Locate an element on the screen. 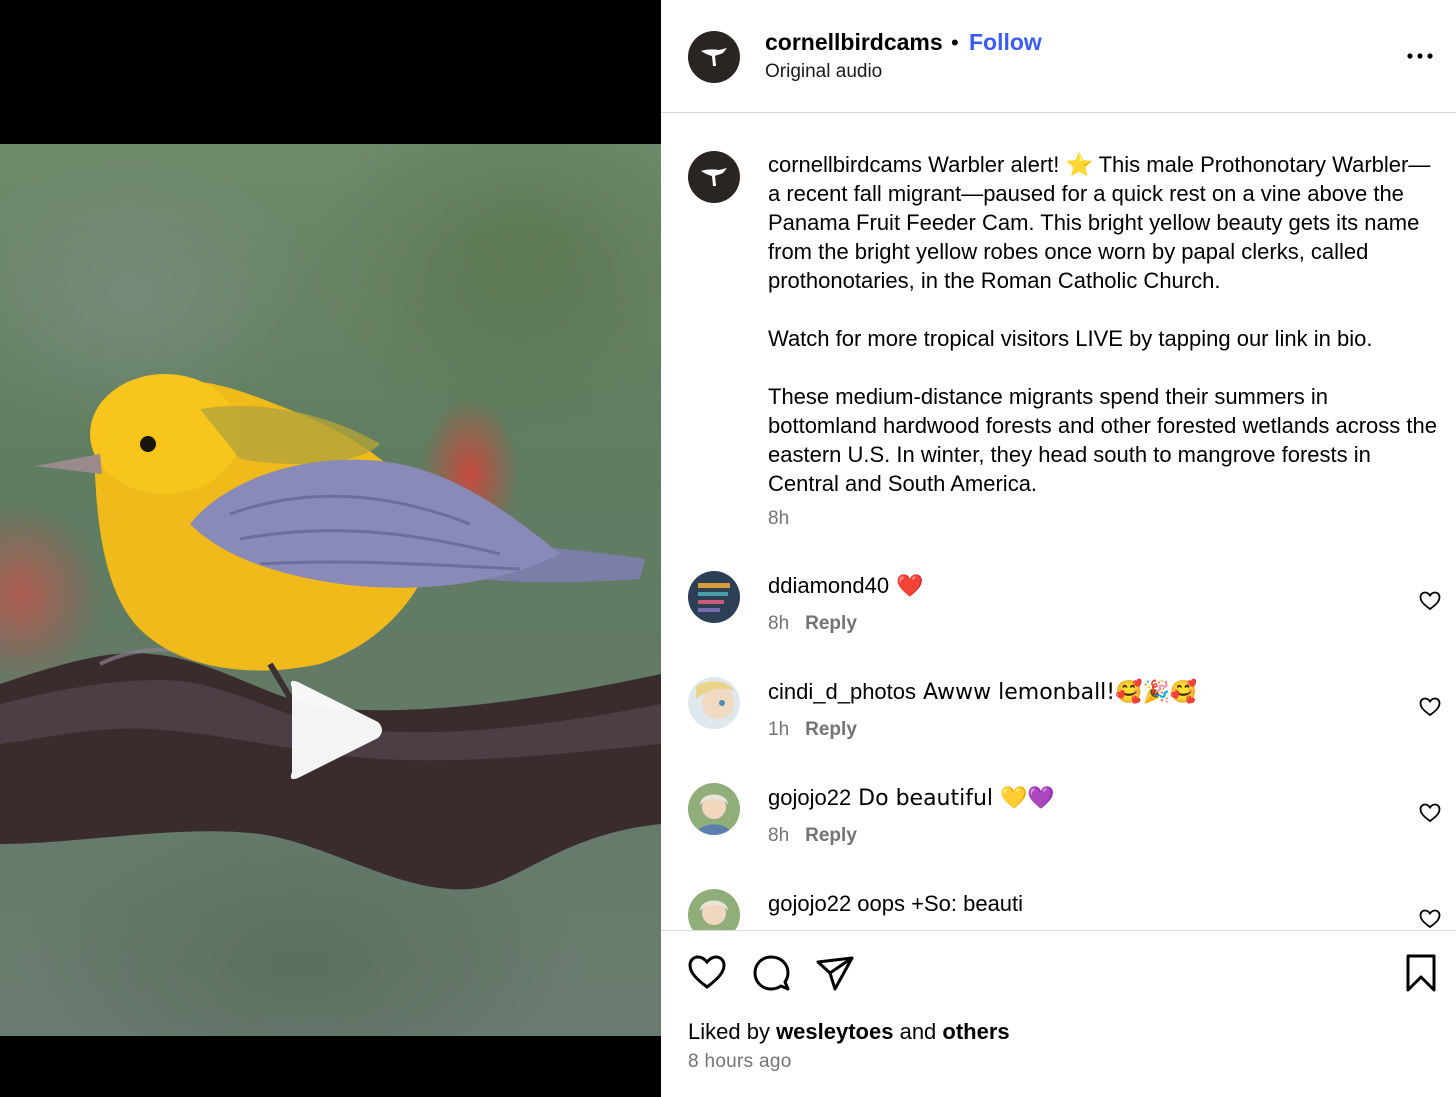  follow-button: Follow is located at coordinates (1005, 42).